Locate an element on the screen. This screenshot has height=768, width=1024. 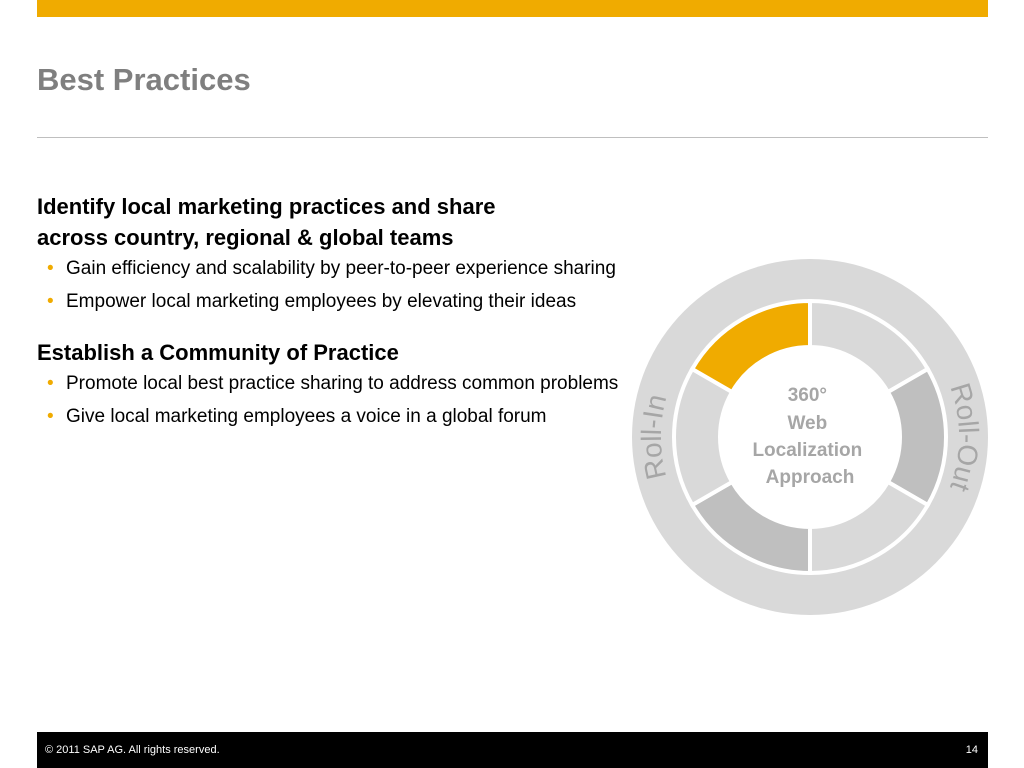
top-accent-bar is located at coordinates (512, 8).